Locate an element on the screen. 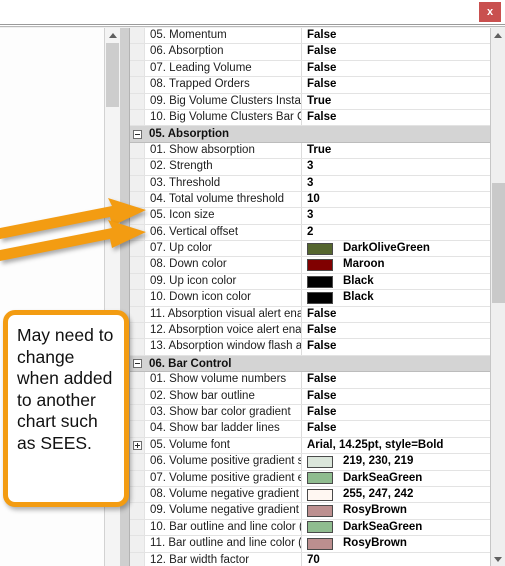 The width and height of the screenshot is (505, 566). close-button: x is located at coordinates (490, 12).